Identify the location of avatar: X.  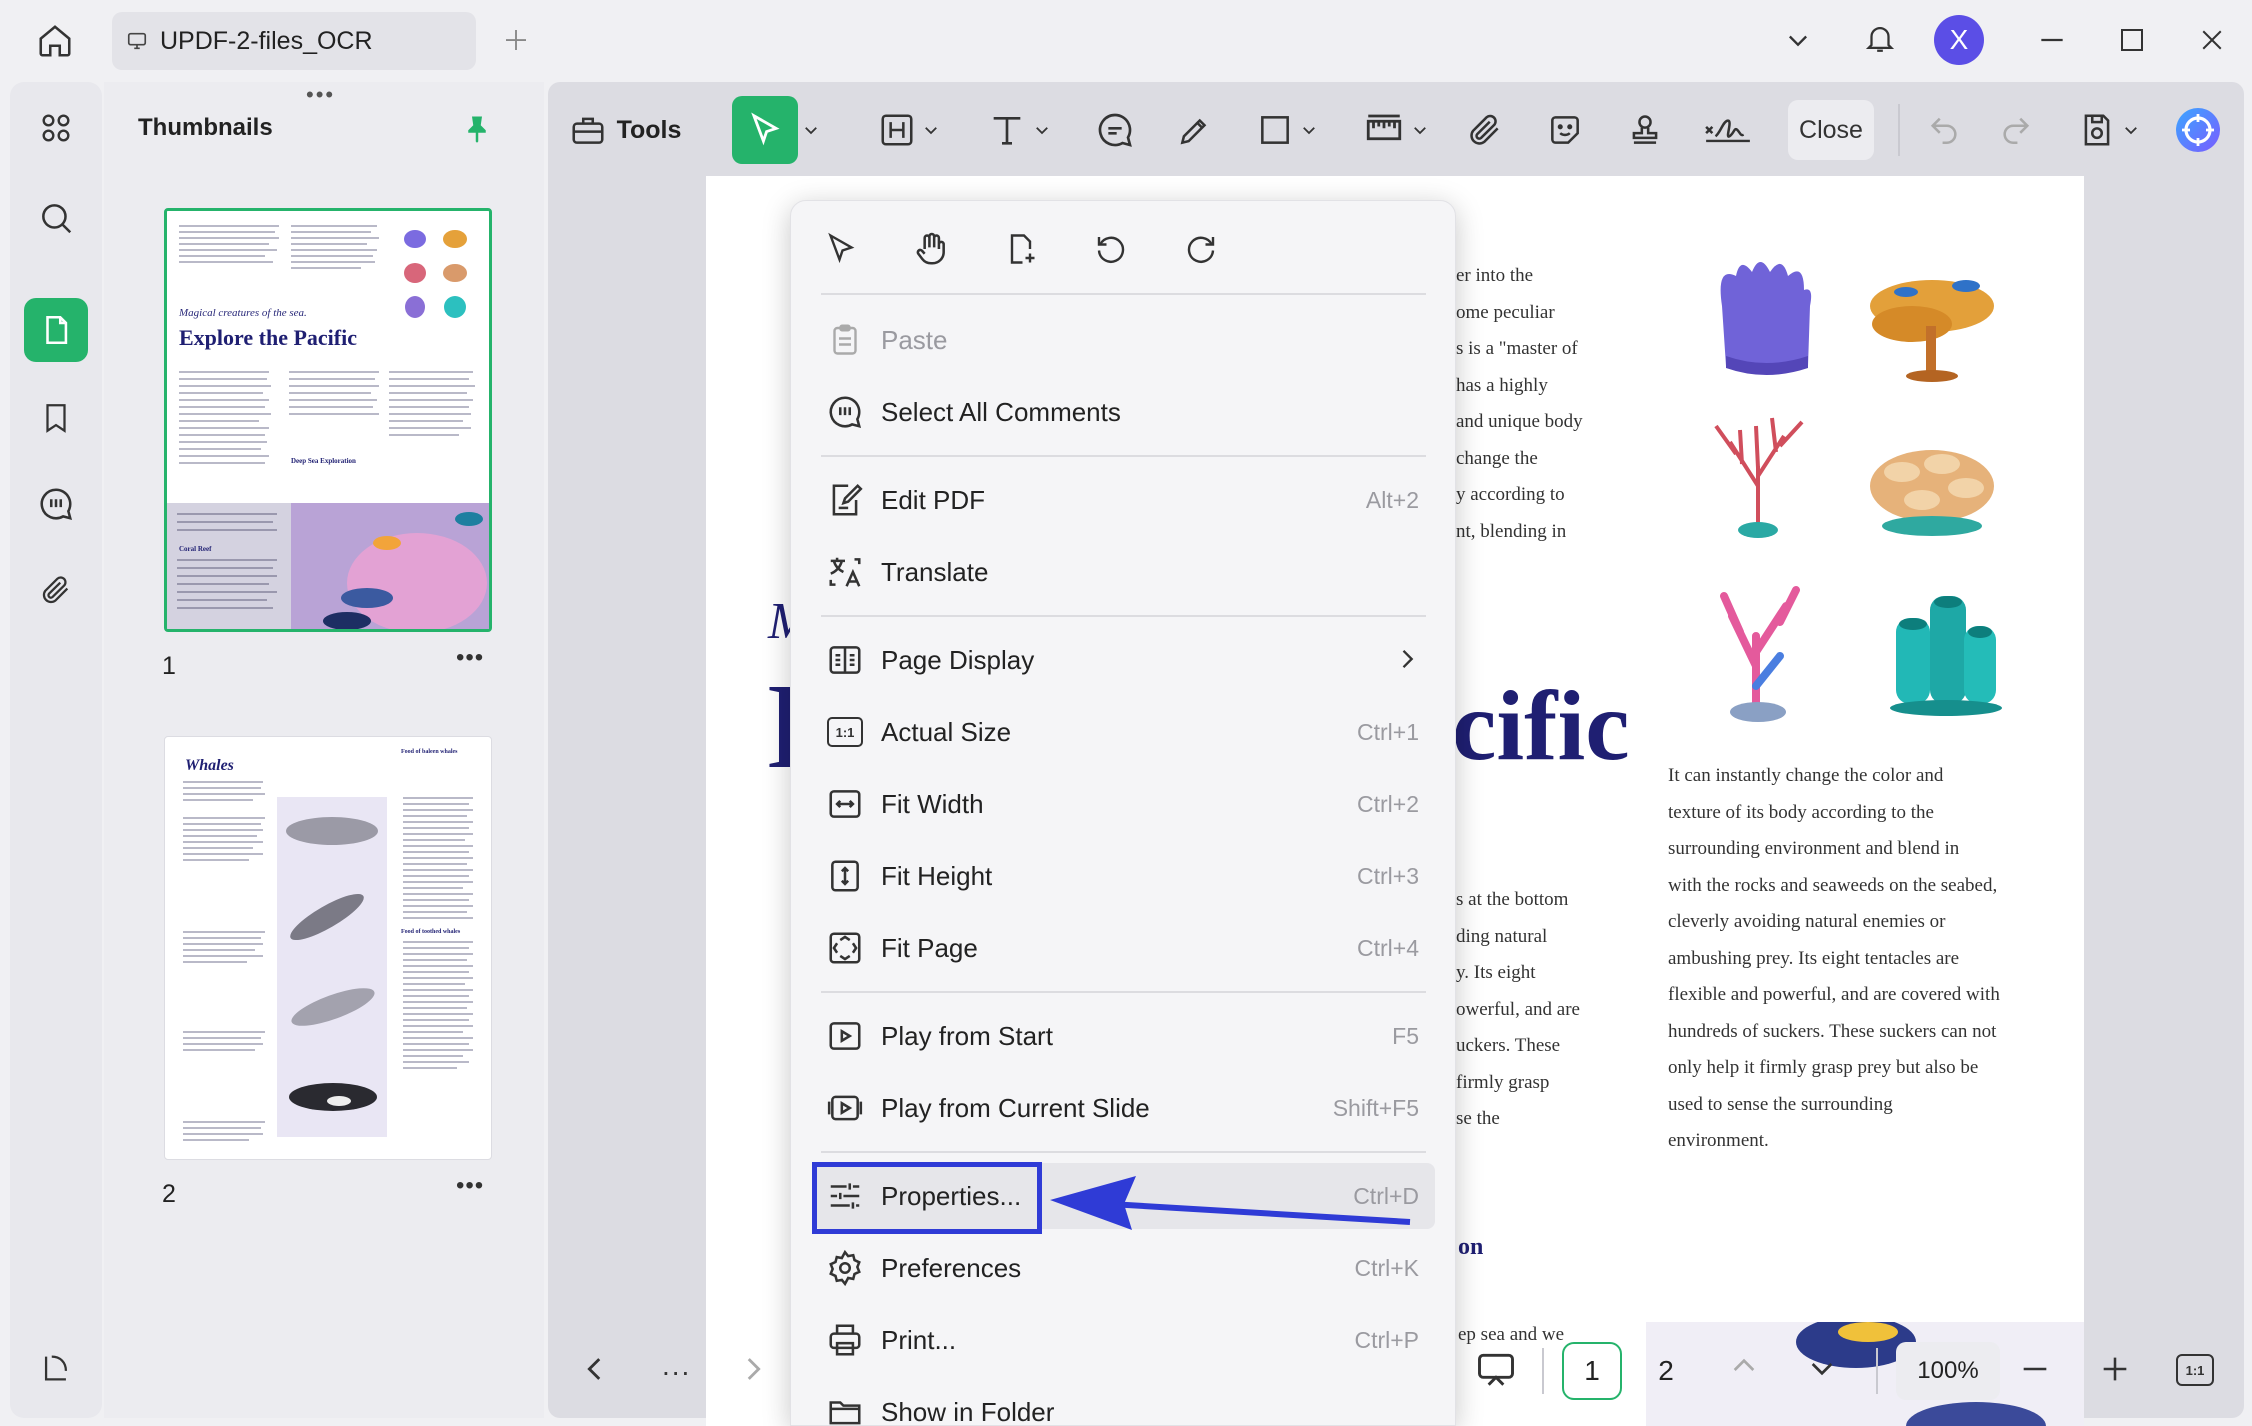
(1959, 40).